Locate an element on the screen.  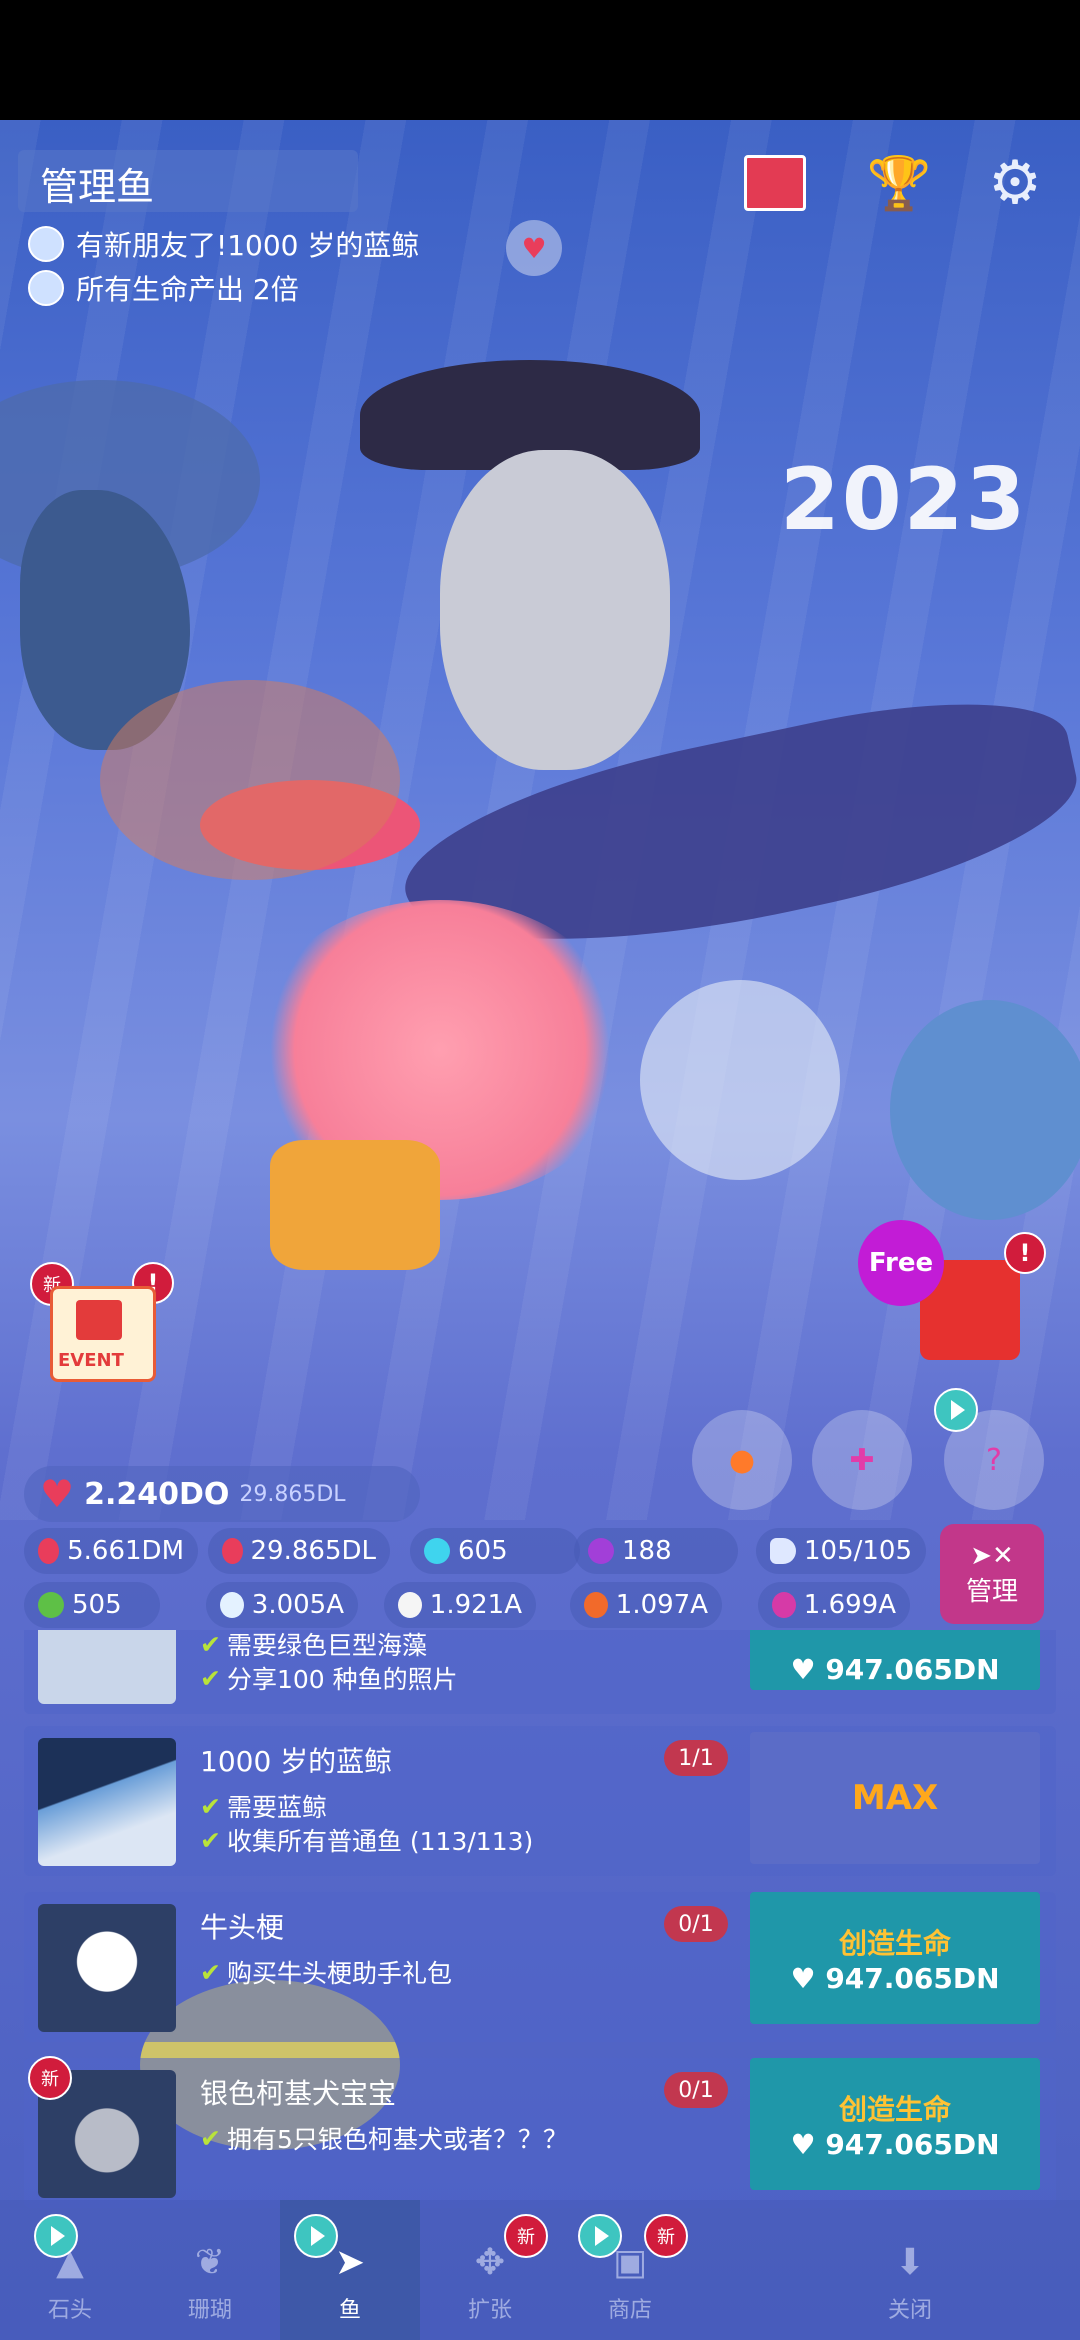
leaf-icon is located at coordinates (51, 1605).